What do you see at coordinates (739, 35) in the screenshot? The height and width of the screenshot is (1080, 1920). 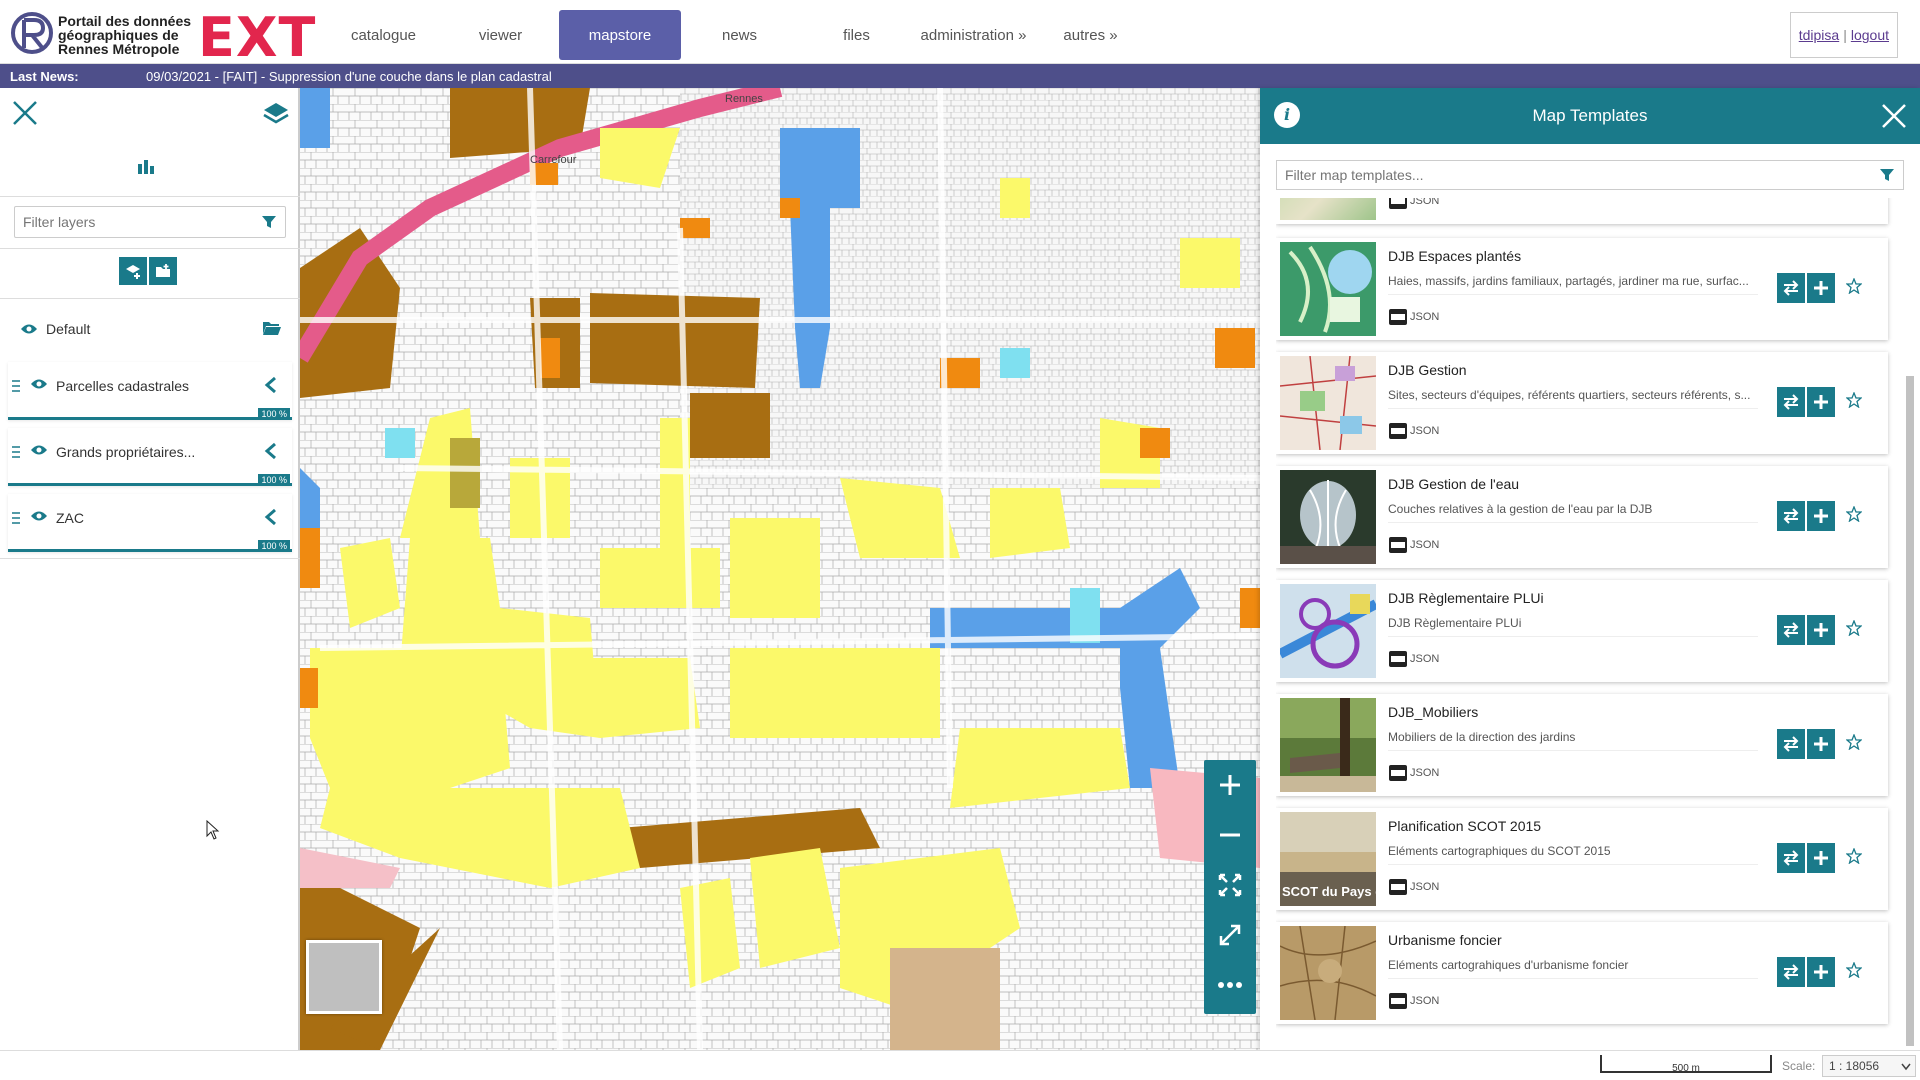 I see `nav-news: news` at bounding box center [739, 35].